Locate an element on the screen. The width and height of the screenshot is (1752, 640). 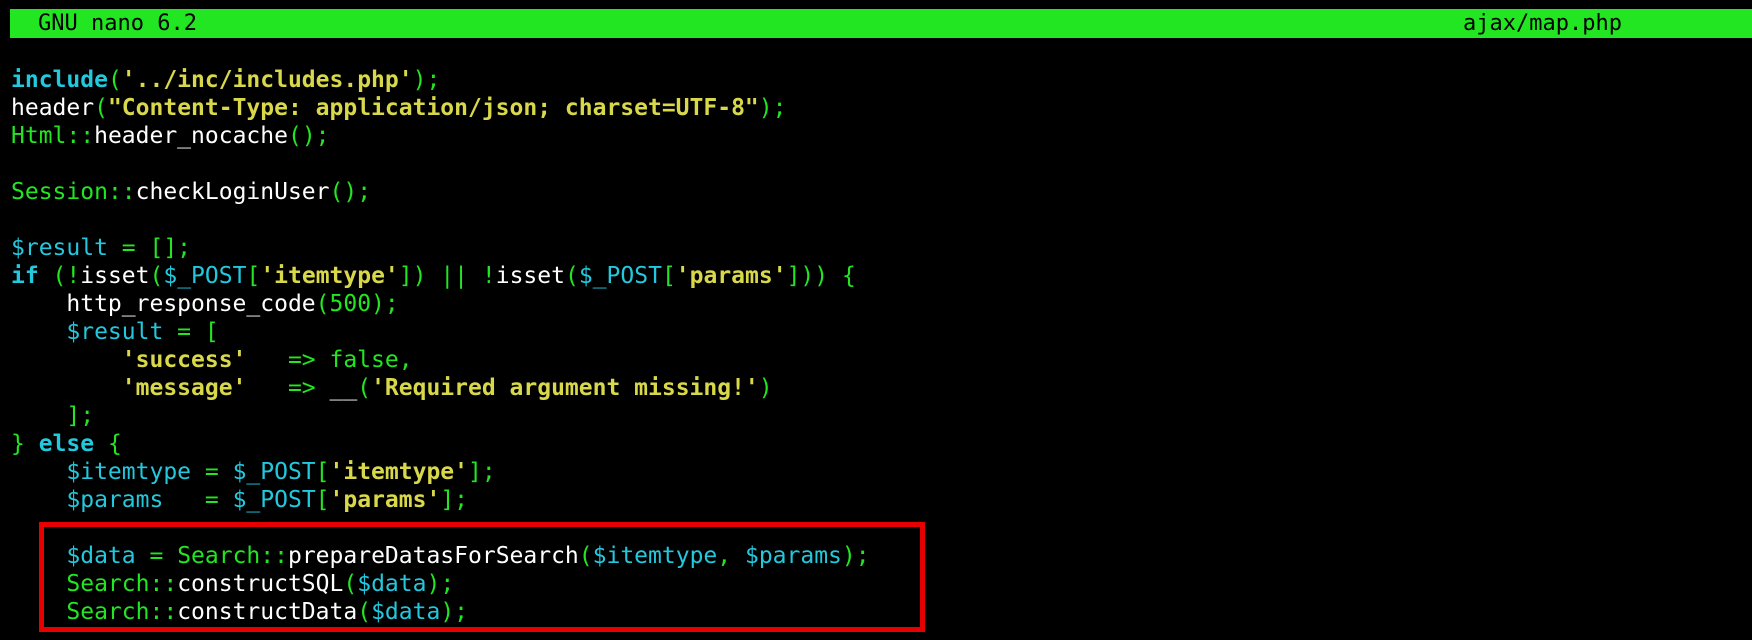
code-token: Session is located at coordinates (59, 192).